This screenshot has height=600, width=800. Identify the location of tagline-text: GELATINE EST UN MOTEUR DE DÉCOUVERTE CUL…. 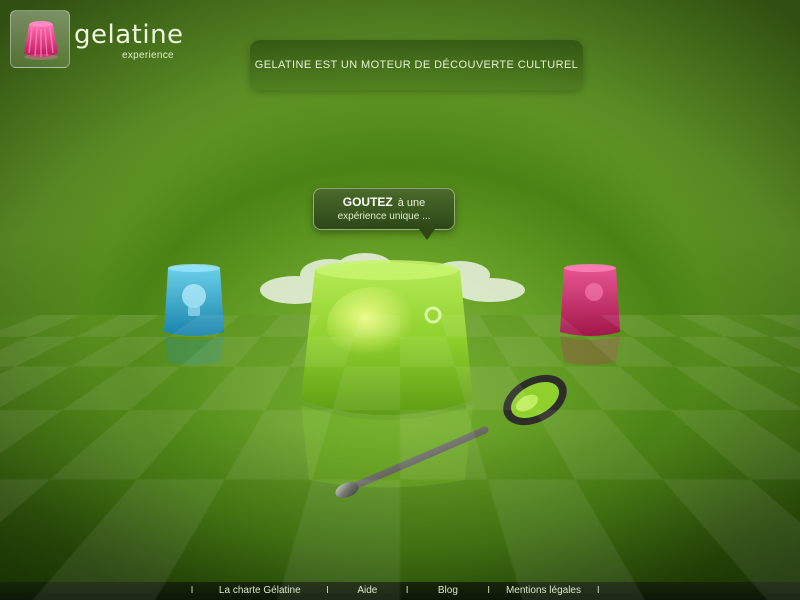
(416, 65).